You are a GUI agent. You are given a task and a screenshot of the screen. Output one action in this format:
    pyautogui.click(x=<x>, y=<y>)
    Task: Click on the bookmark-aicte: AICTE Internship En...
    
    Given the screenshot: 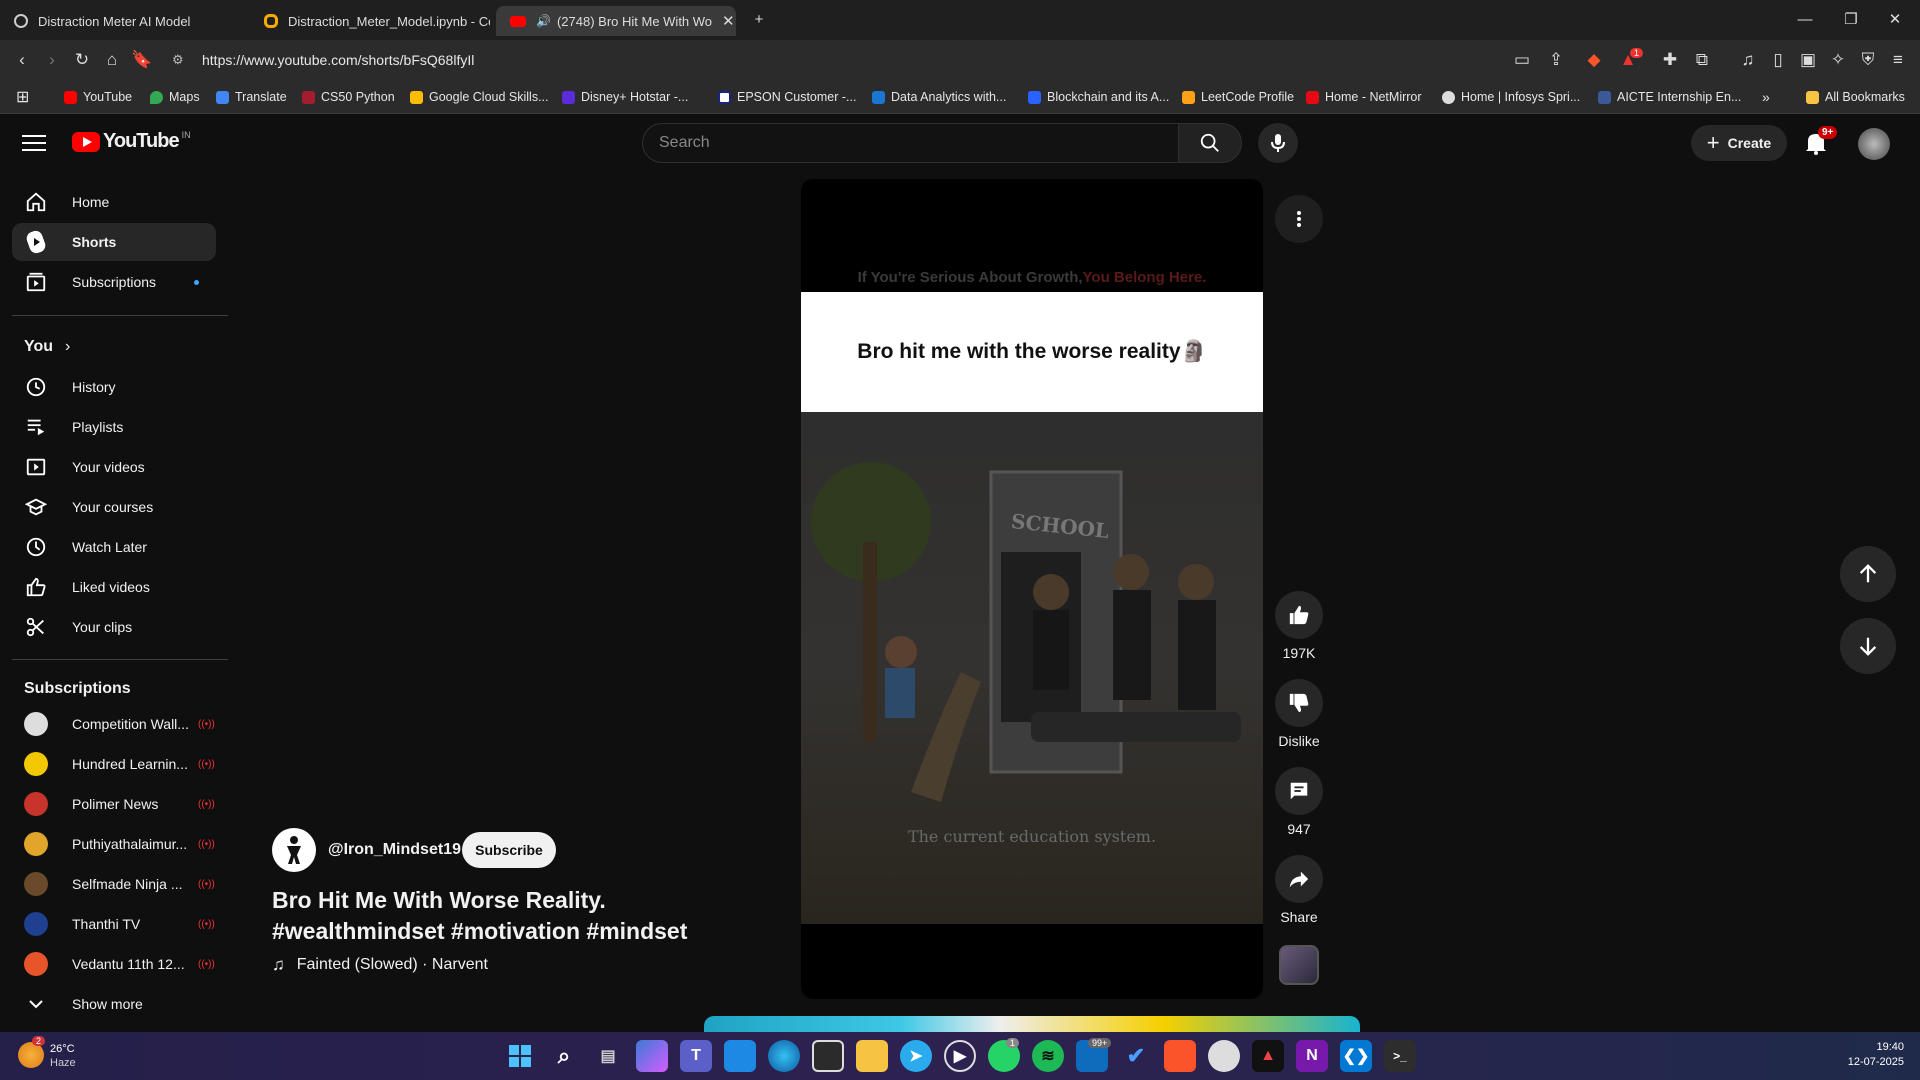 What is the action you would take?
    pyautogui.click(x=1669, y=97)
    